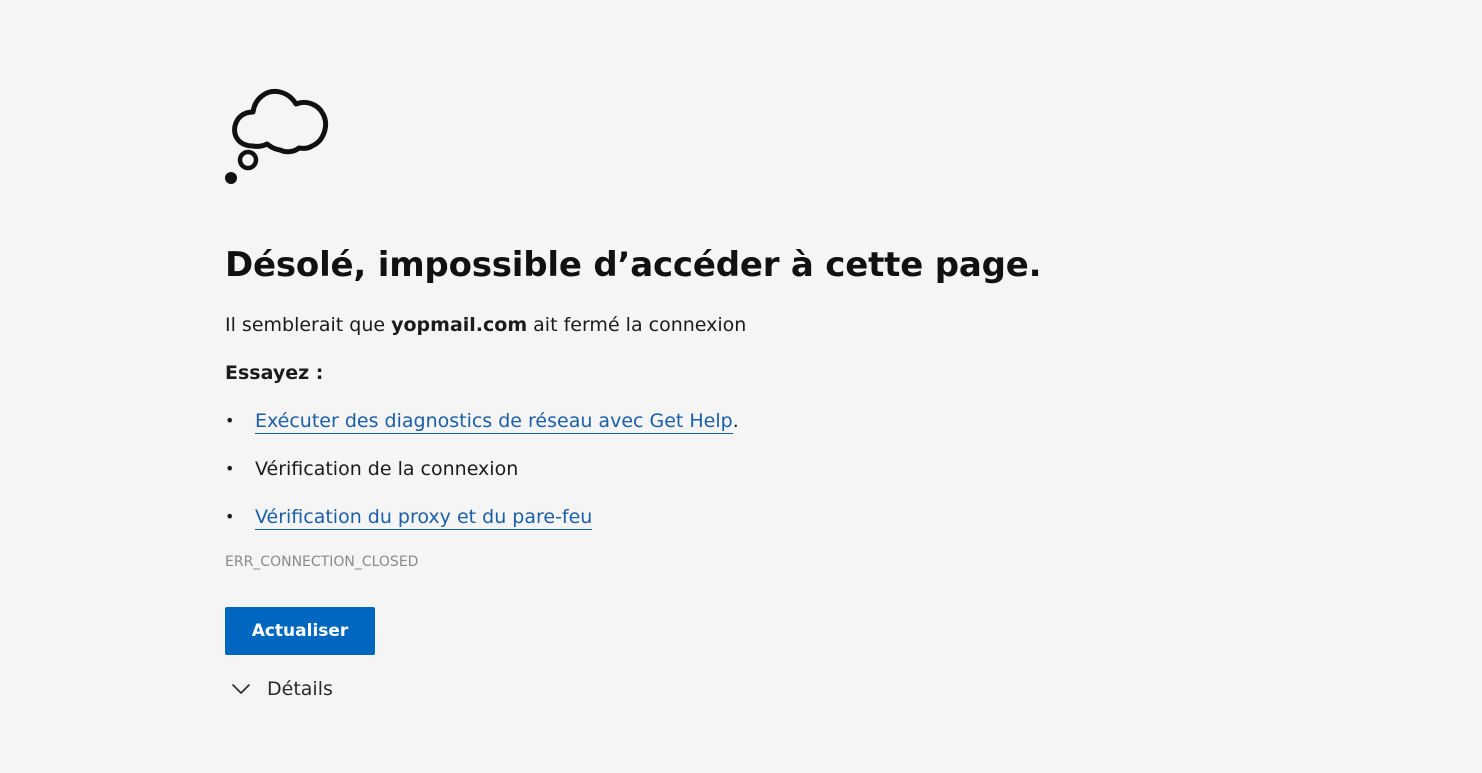 The width and height of the screenshot is (1482, 773). Describe the element at coordinates (637, 325) in the screenshot. I see `message-suffix: ait fermé la connexion` at that location.